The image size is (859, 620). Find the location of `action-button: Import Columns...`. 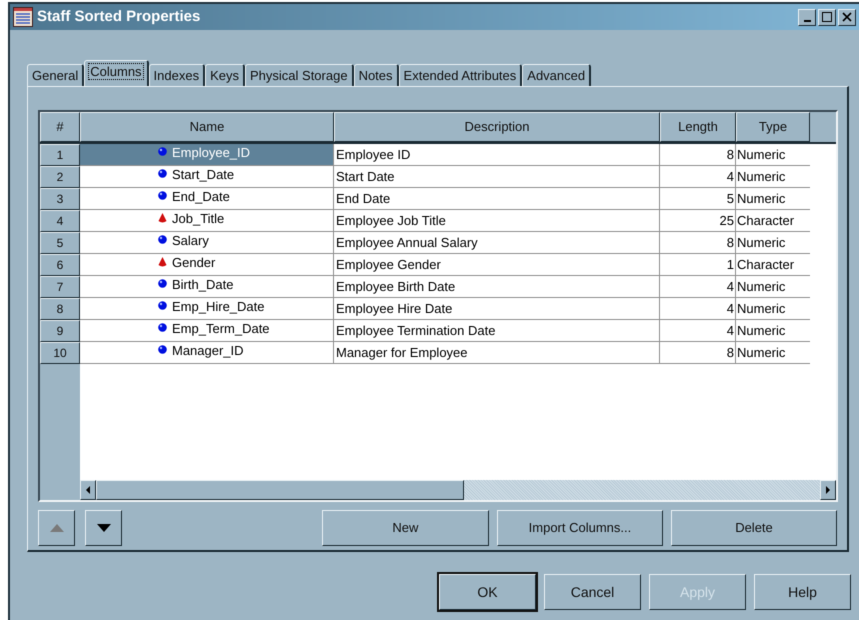

action-button: Import Columns... is located at coordinates (579, 528).